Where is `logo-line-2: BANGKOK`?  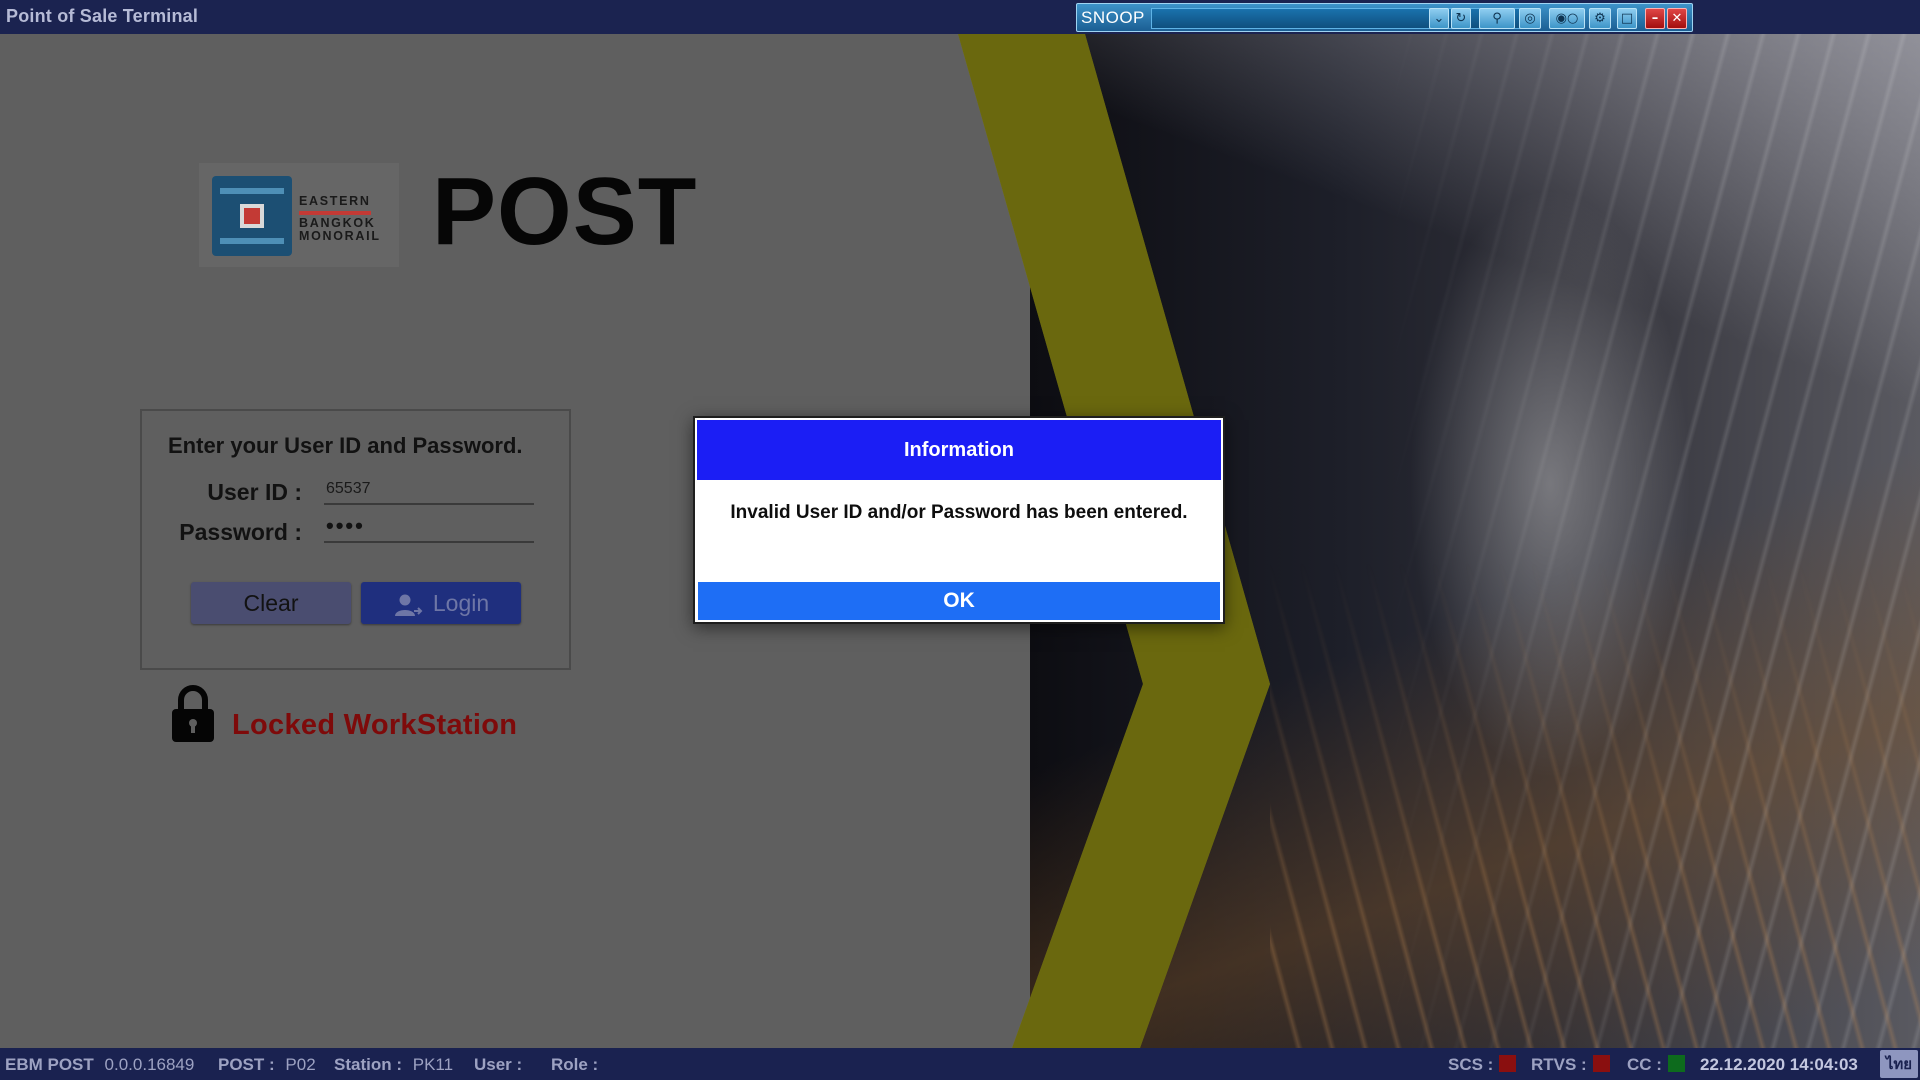
logo-line-2: BANGKOK is located at coordinates (337, 223).